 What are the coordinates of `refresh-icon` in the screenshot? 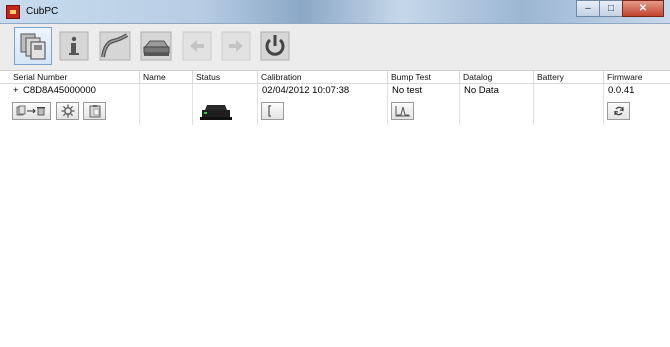 It's located at (618, 111).